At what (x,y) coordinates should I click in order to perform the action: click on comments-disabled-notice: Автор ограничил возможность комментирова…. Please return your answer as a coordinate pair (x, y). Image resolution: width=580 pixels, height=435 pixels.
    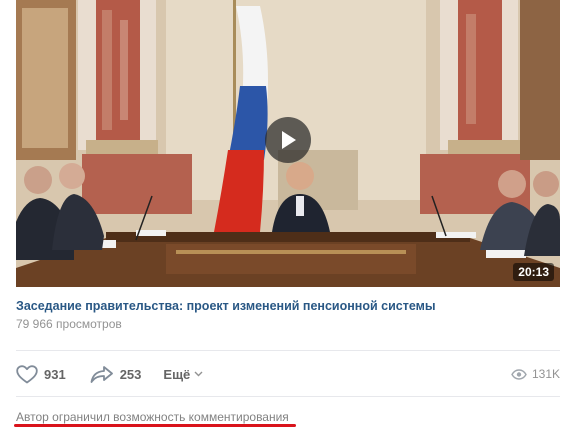
    Looking at the image, I should click on (152, 417).